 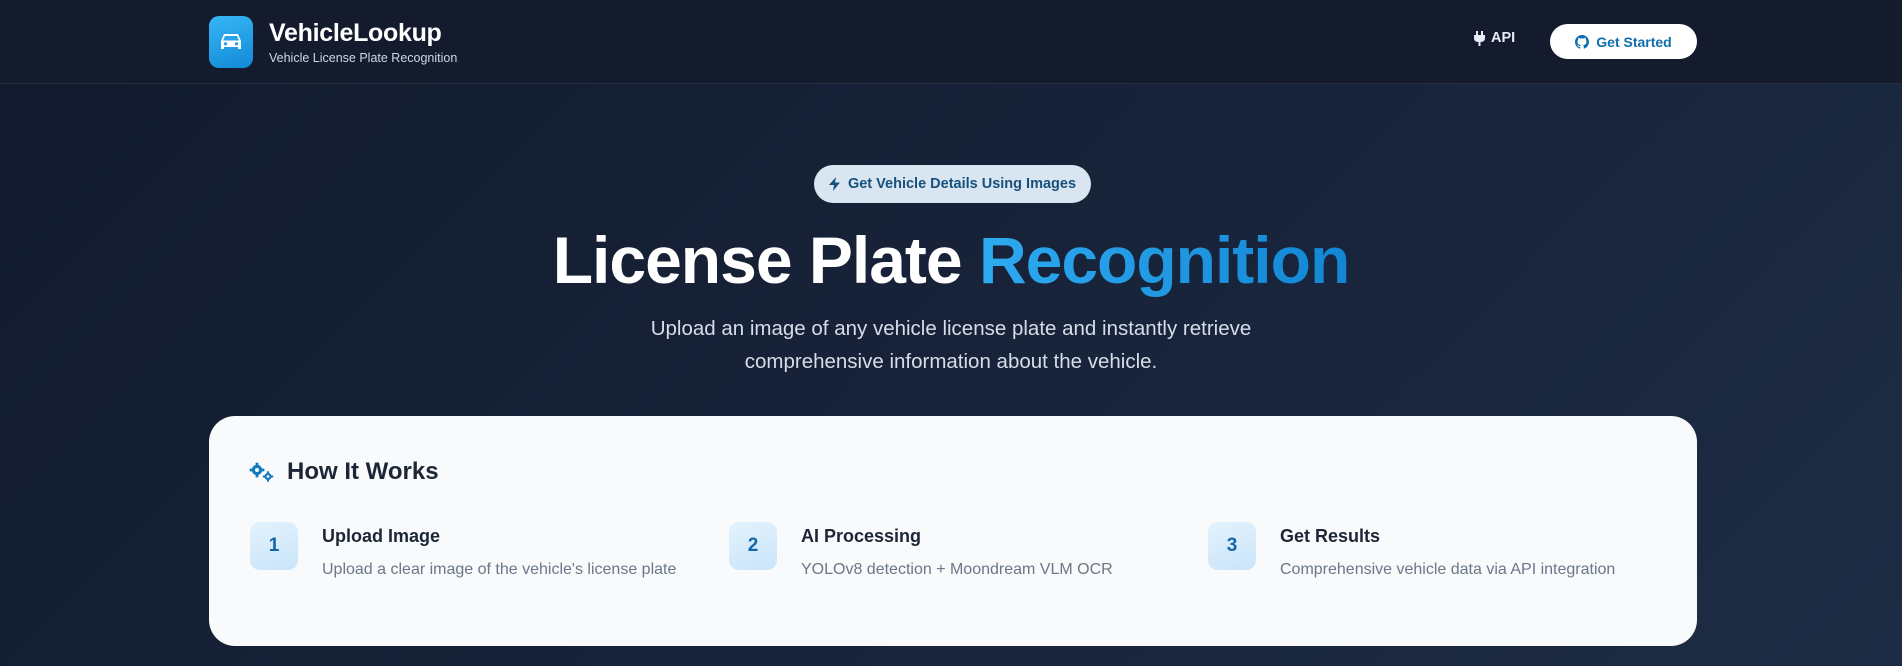 I want to click on step-description: YOLOv8 detection + Moondream VLM OCR, so click(x=957, y=569).